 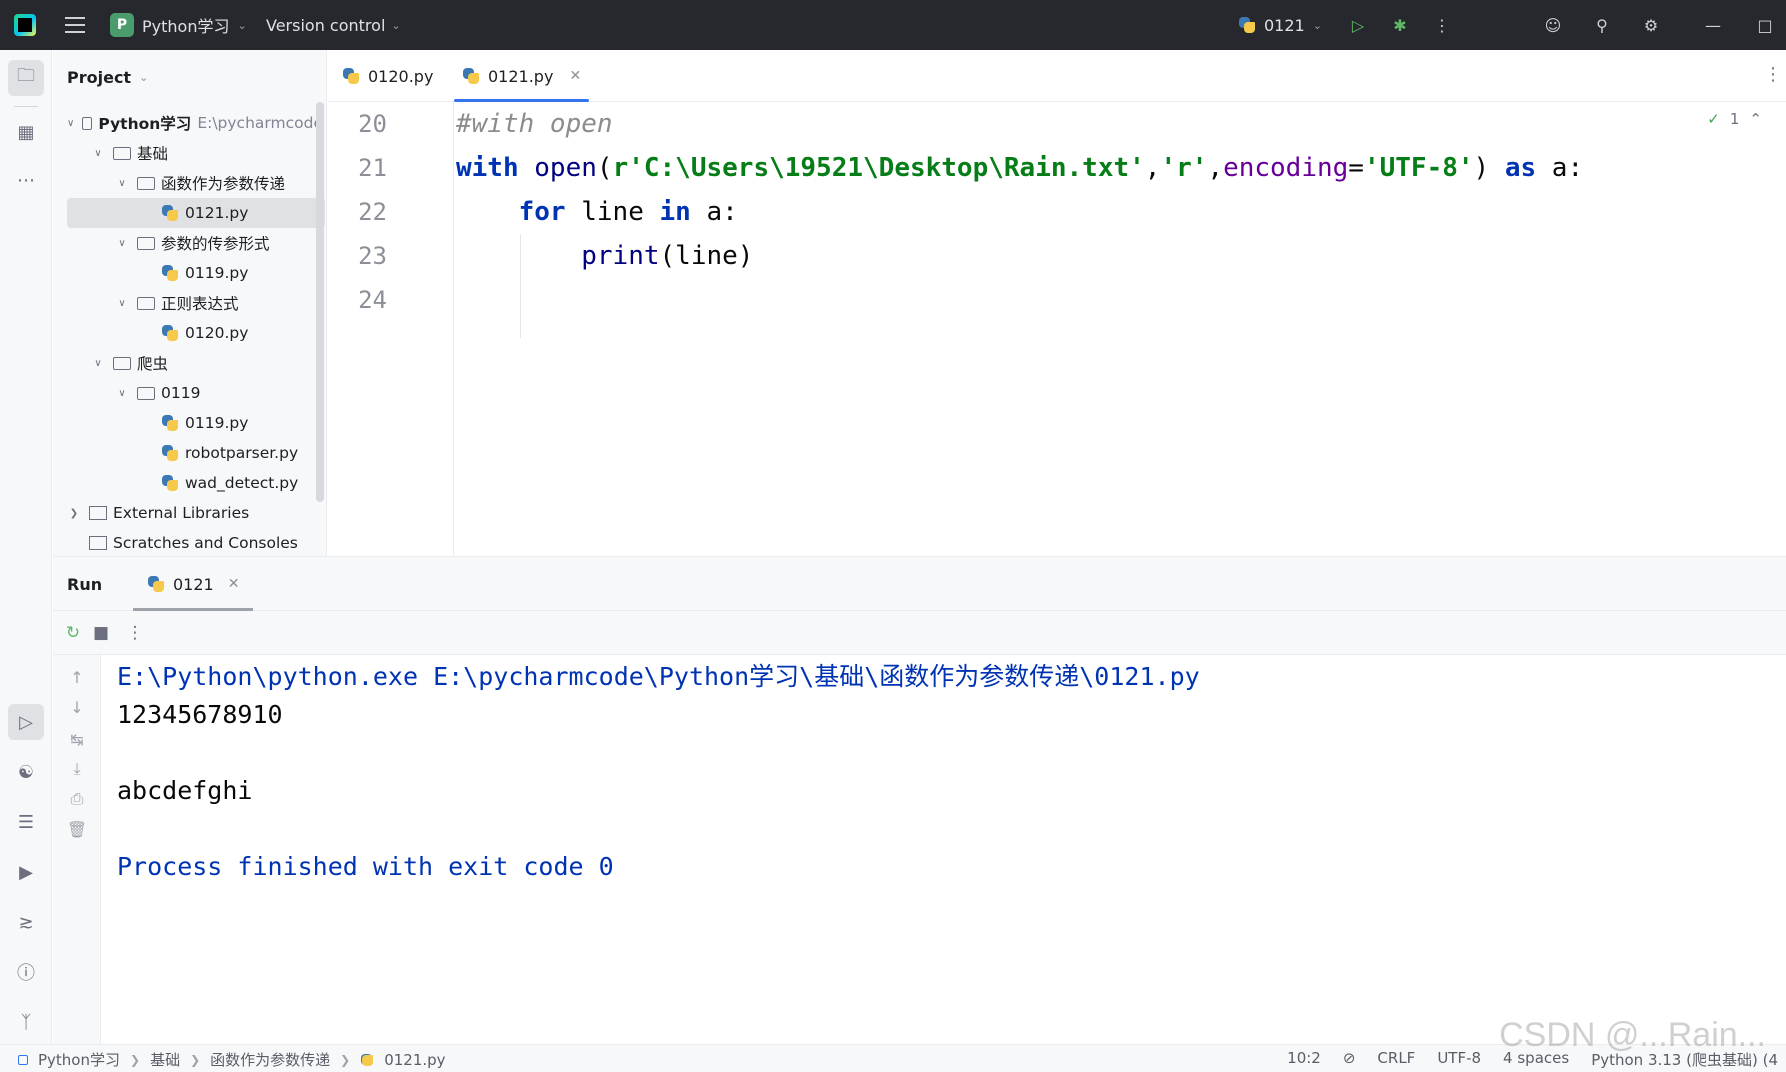 I want to click on tree-item: ∨ 参数的传参形式, so click(x=188, y=243).